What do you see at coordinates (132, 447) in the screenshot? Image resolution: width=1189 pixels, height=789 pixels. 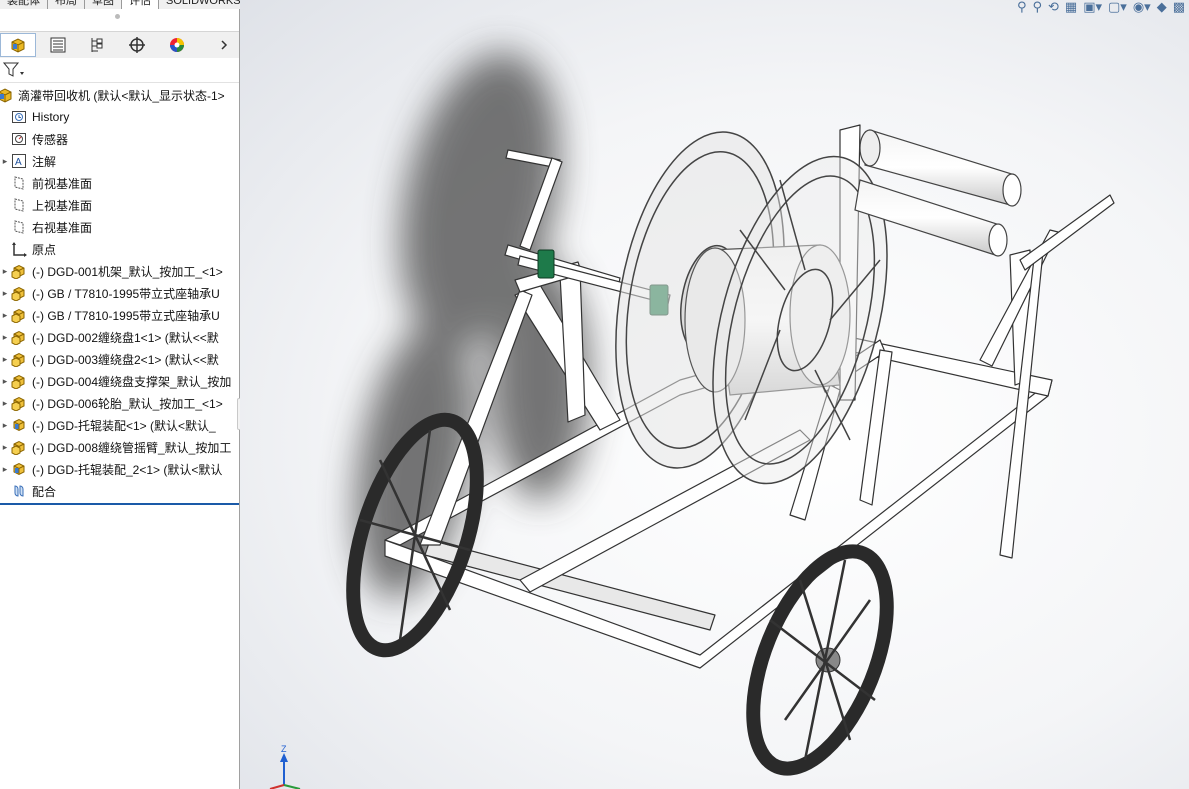 I see `tree-item-label: (-) DGD-008缠绕管摇臂_默认_按加工` at bounding box center [132, 447].